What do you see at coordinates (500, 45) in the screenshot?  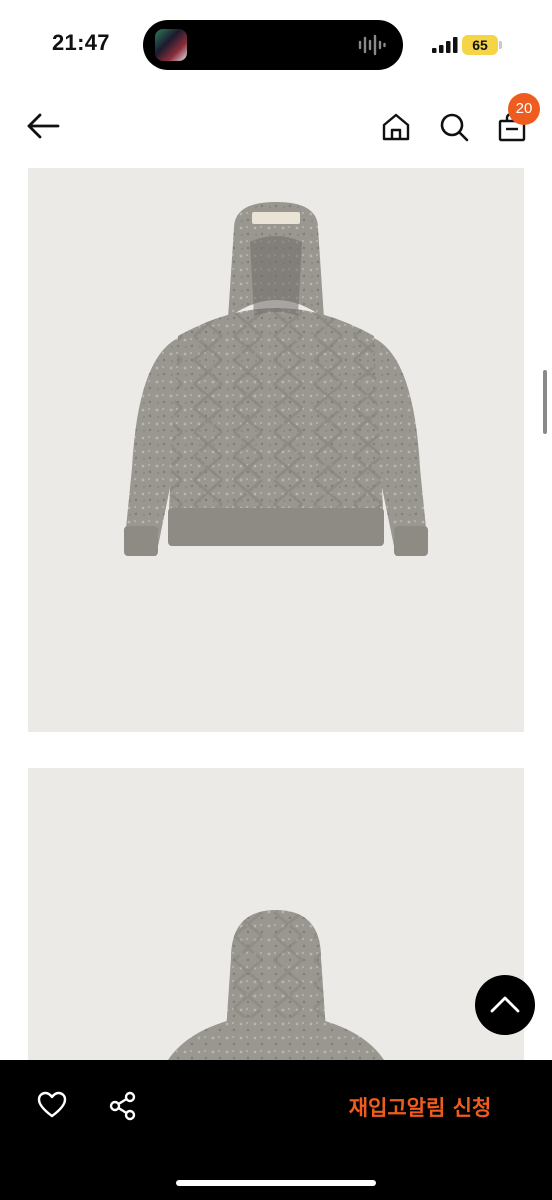 I see `battery-cap` at bounding box center [500, 45].